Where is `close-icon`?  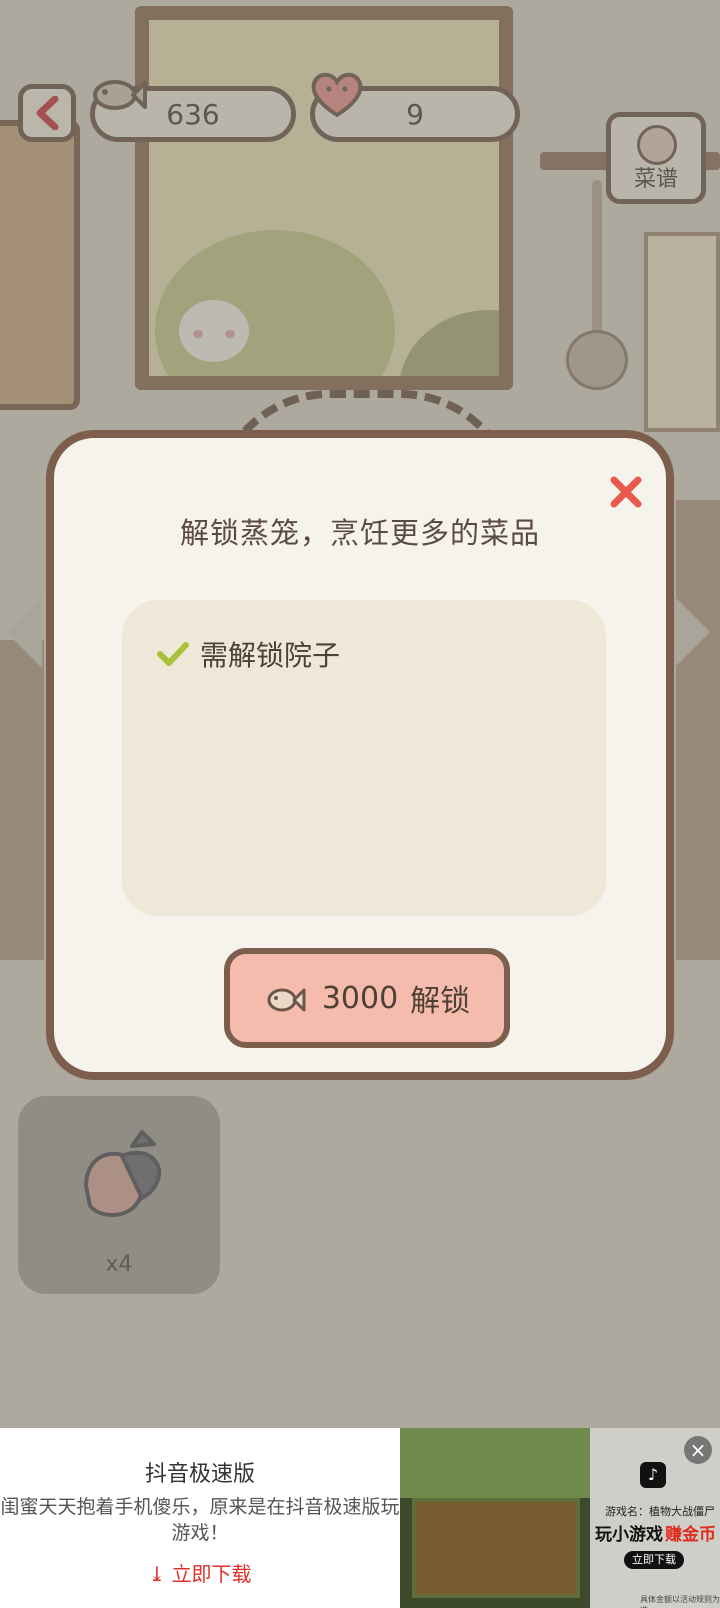 close-icon is located at coordinates (626, 492).